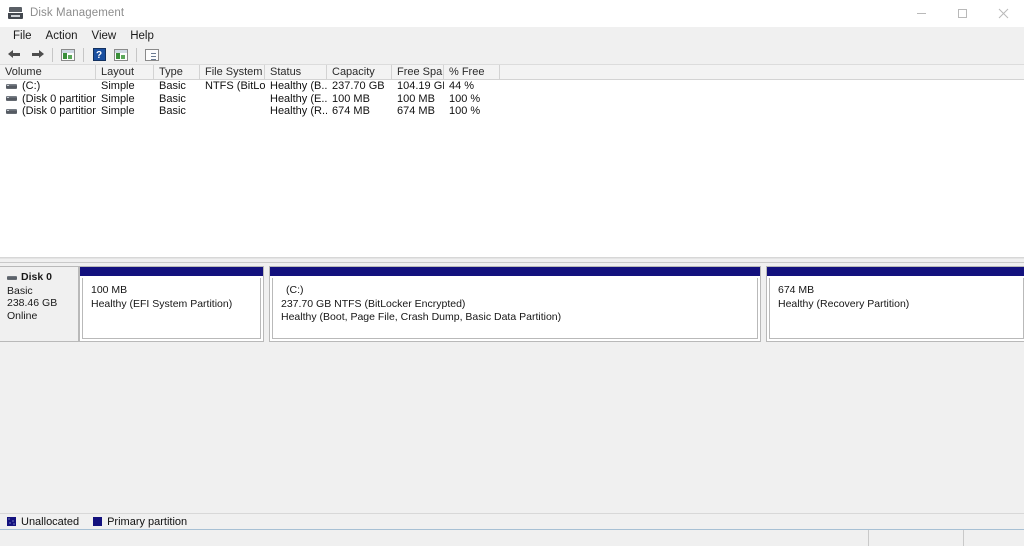  What do you see at coordinates (48, 86) in the screenshot?
I see `cell-volume-container: (C:)` at bounding box center [48, 86].